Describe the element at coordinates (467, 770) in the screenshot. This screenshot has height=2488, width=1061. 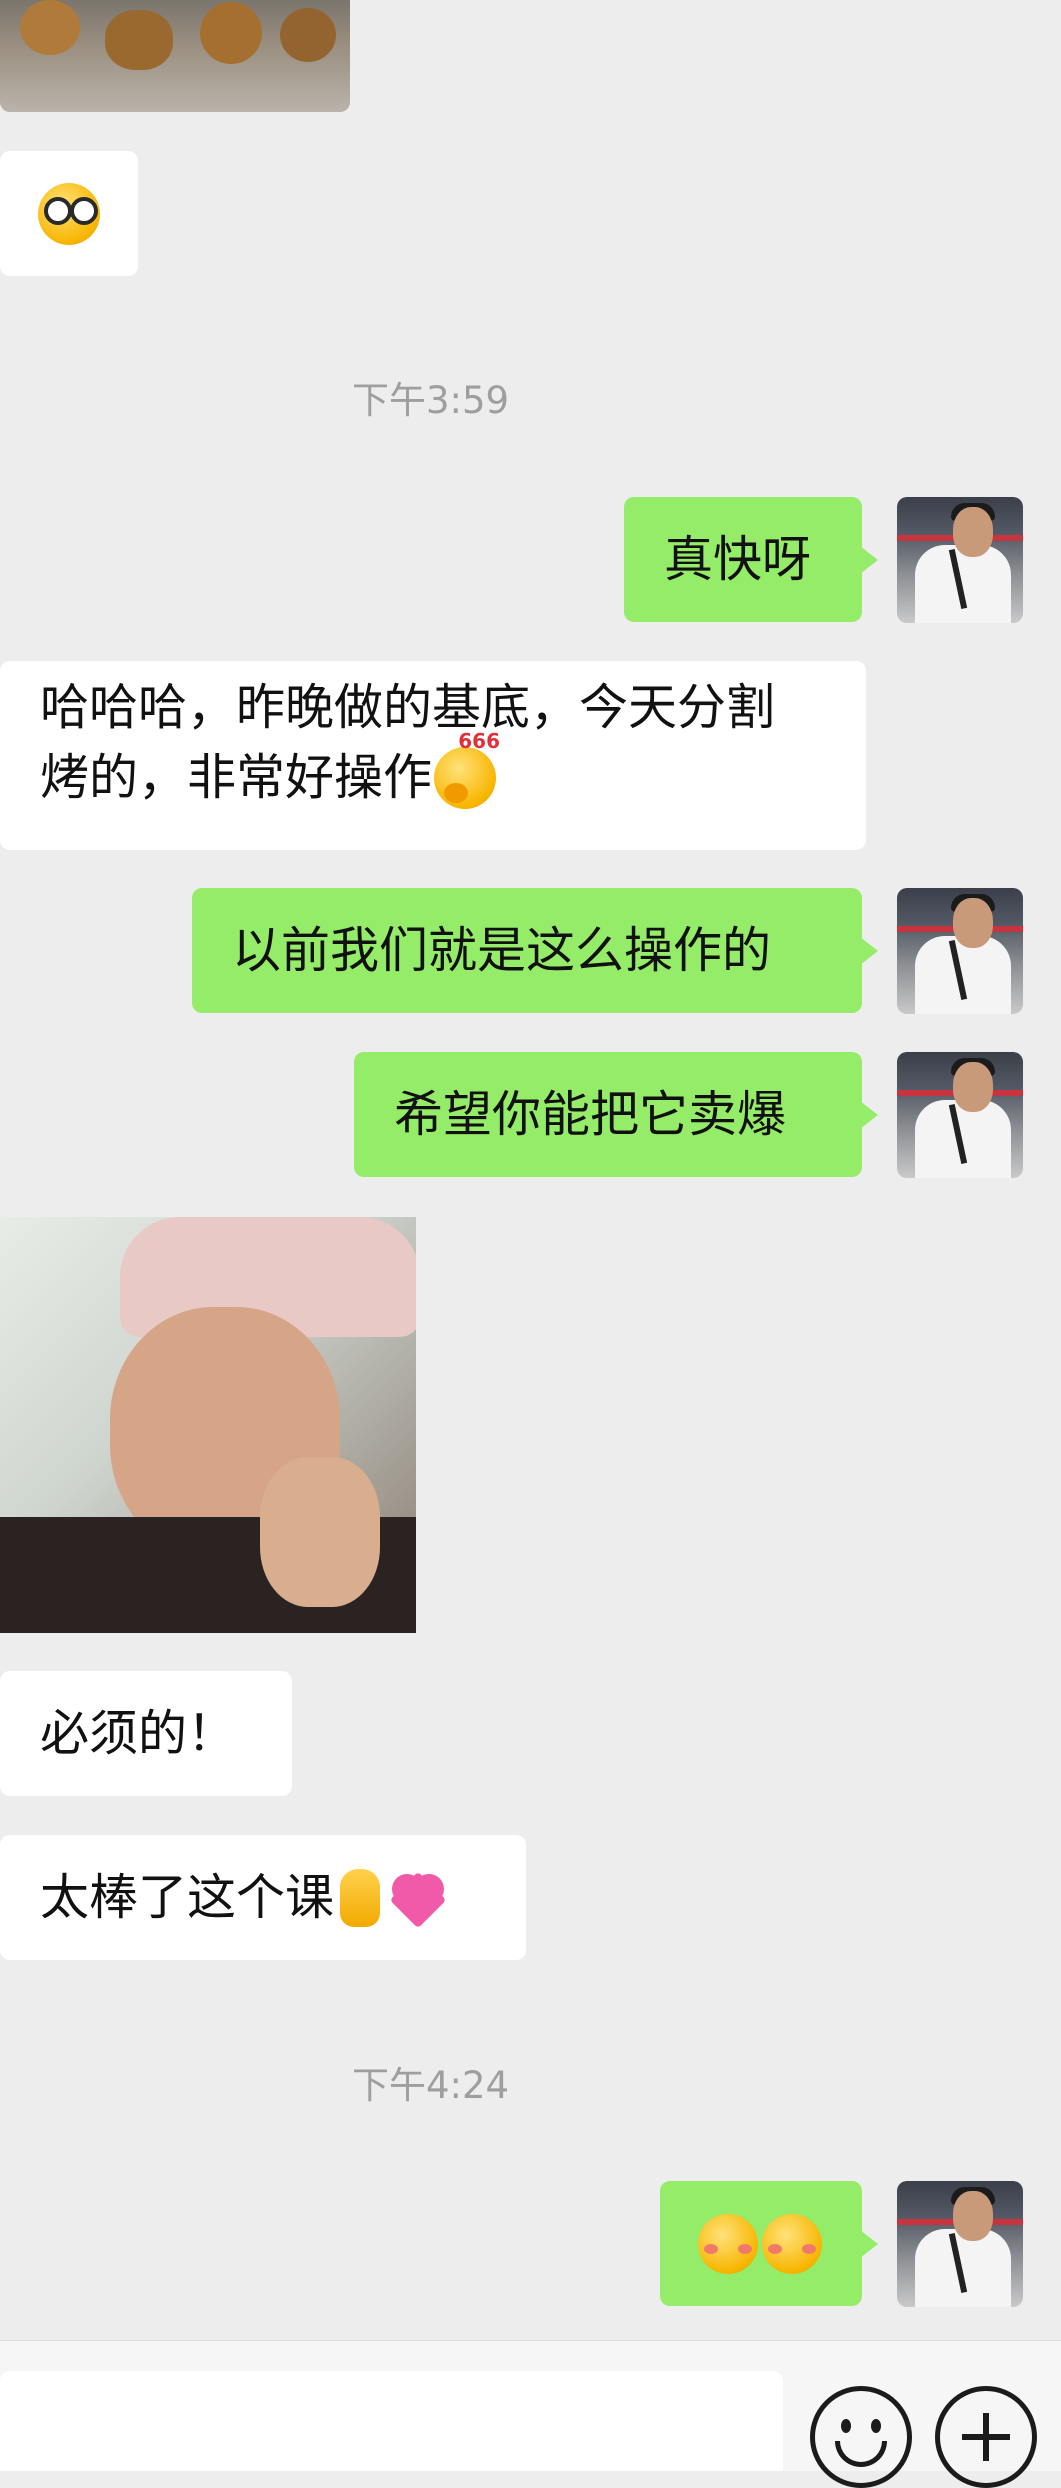
I see `thinking-666-emoji-icon: 666` at that location.